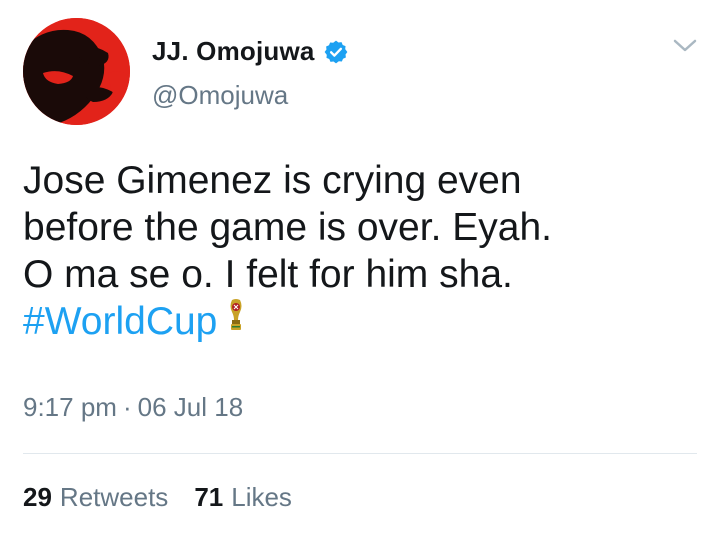 This screenshot has height=534, width=720. What do you see at coordinates (272, 180) in the screenshot?
I see `tweet-text-line: Jose Gimenez is crying even` at bounding box center [272, 180].